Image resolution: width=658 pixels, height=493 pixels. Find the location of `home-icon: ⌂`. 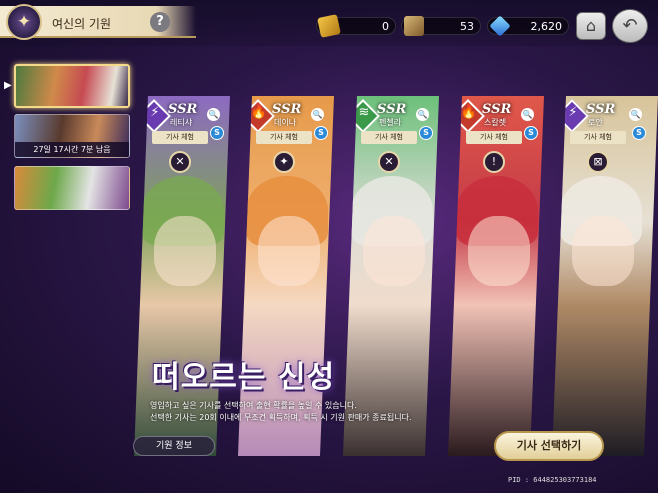

home-icon: ⌂ is located at coordinates (591, 25).